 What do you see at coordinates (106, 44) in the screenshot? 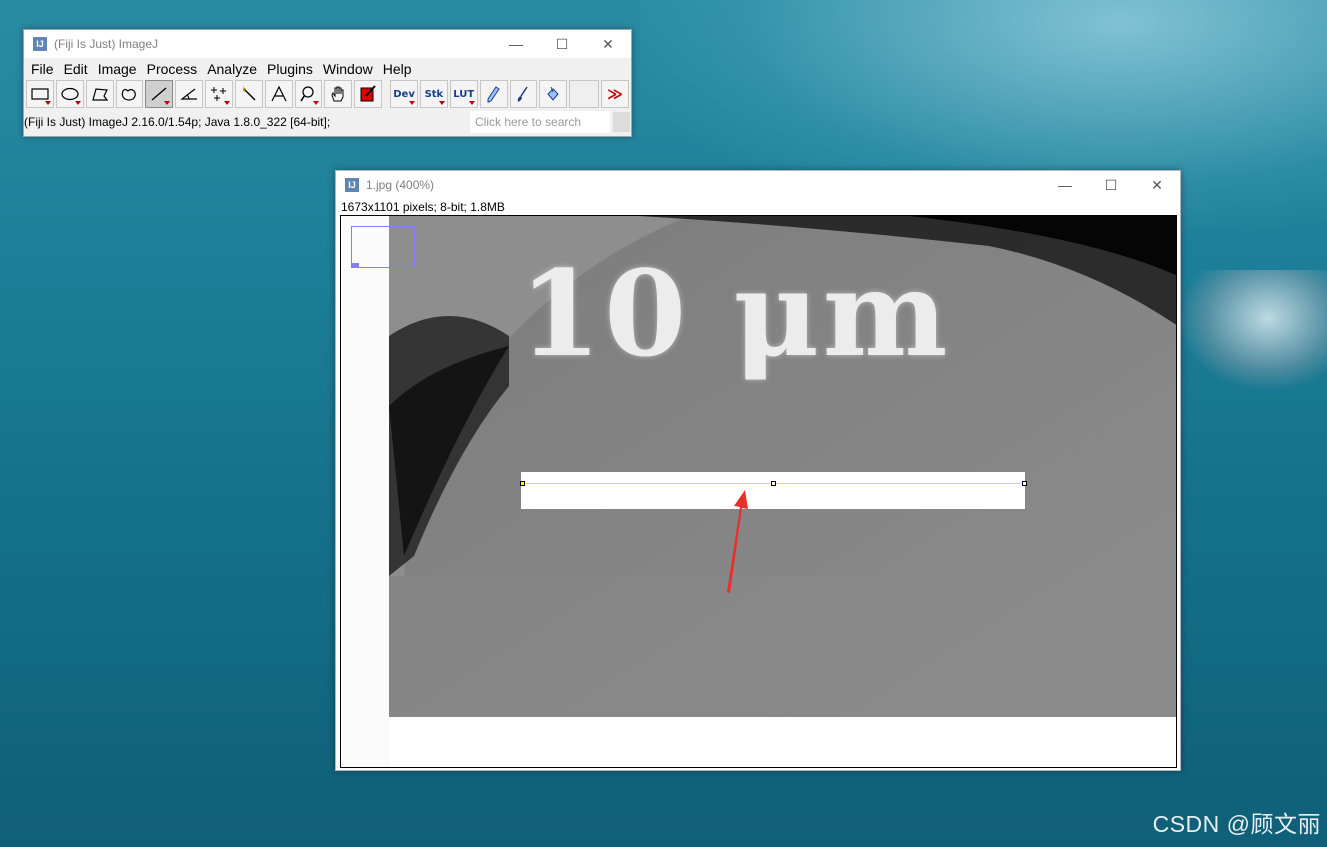
I see `imagej-window-title: (Fiji Is Just) ImageJ` at bounding box center [106, 44].